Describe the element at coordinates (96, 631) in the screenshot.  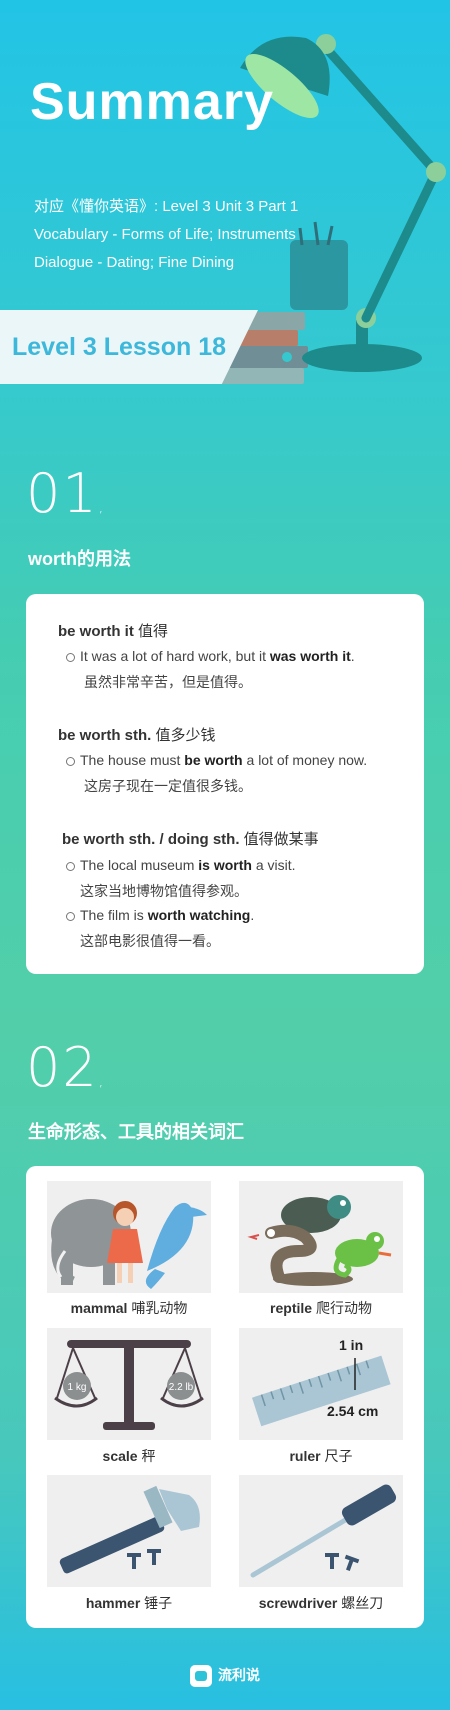
I see `phrase-en: be worth it` at that location.